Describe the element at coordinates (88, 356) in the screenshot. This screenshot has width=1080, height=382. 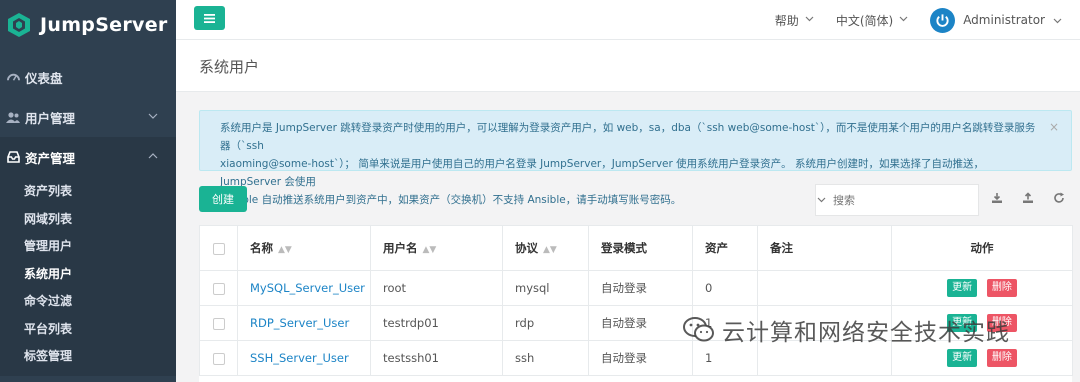
I see `submenu-item-labels: 标签管理` at that location.